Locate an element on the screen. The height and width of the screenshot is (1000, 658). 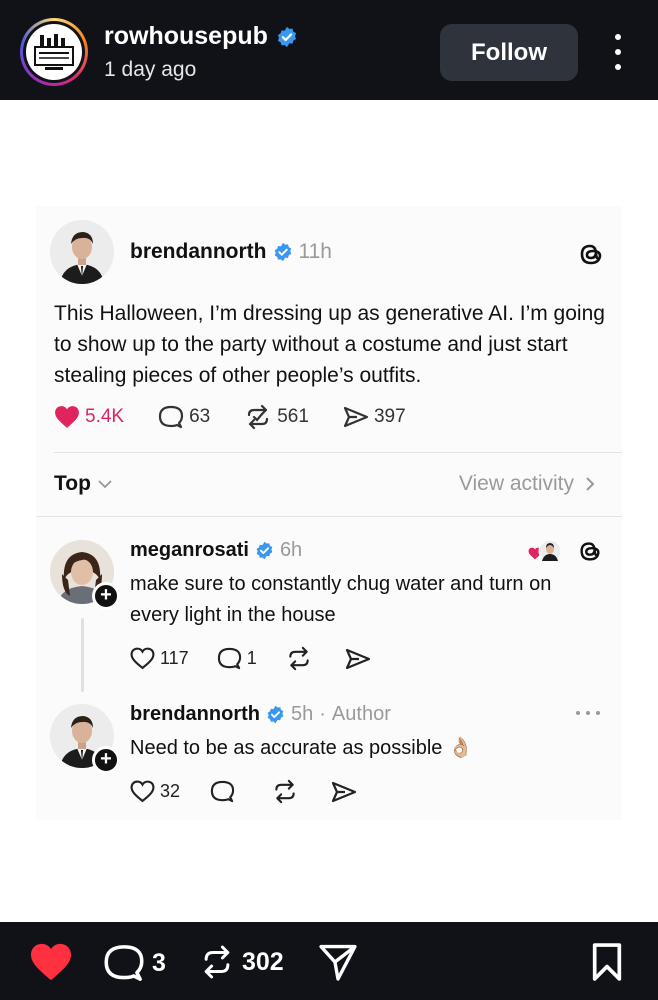
save-button is located at coordinates (607, 962).